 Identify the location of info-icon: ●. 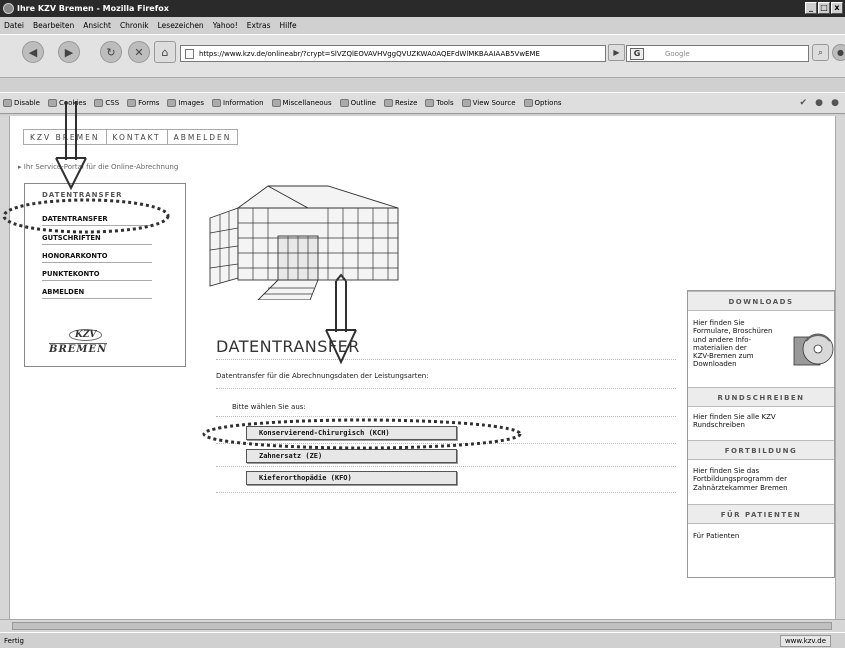
(835, 103).